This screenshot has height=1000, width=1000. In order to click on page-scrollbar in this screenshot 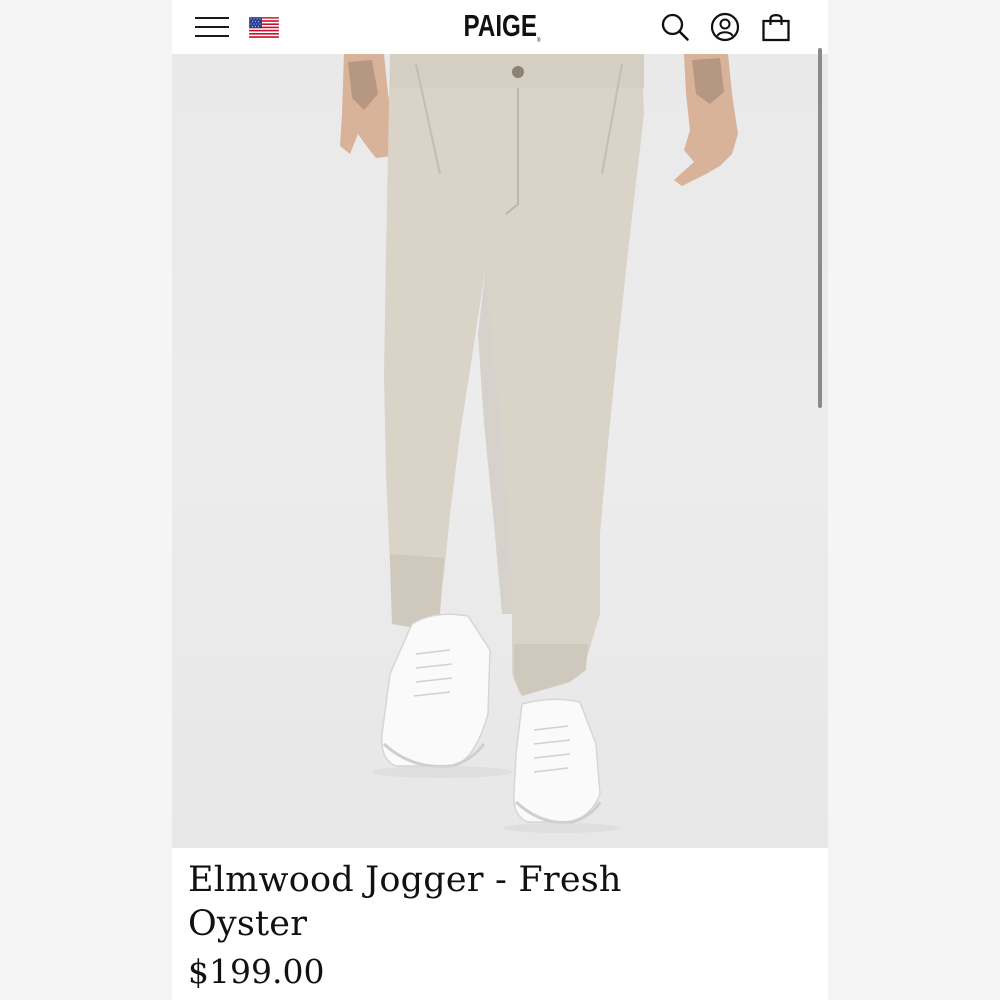, I will do `click(820, 228)`.